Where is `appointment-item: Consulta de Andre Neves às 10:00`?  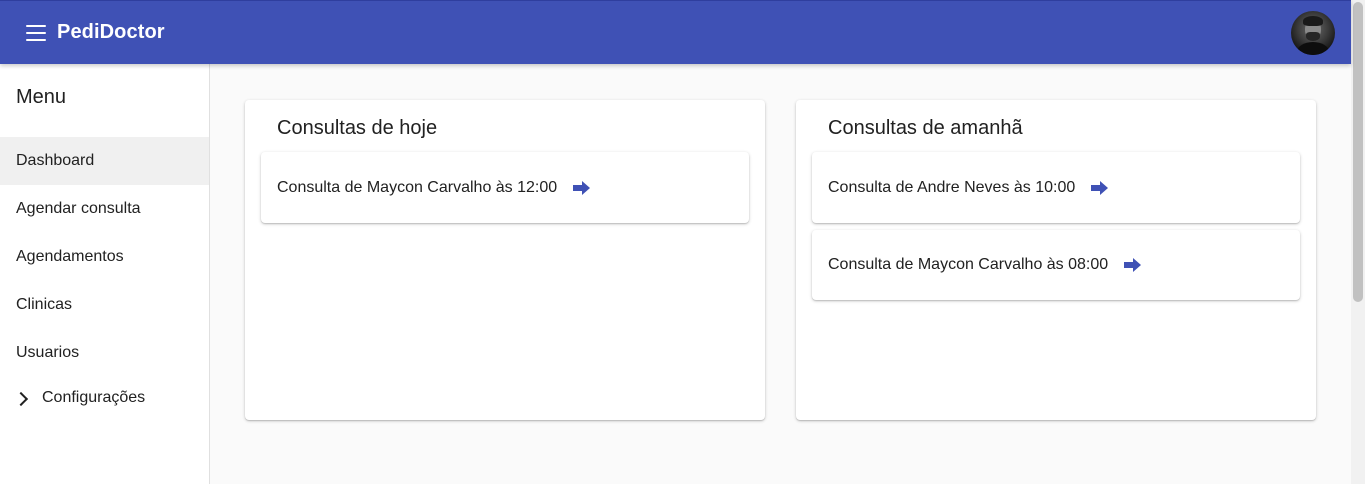
appointment-item: Consulta de Andre Neves às 10:00 is located at coordinates (1056, 187).